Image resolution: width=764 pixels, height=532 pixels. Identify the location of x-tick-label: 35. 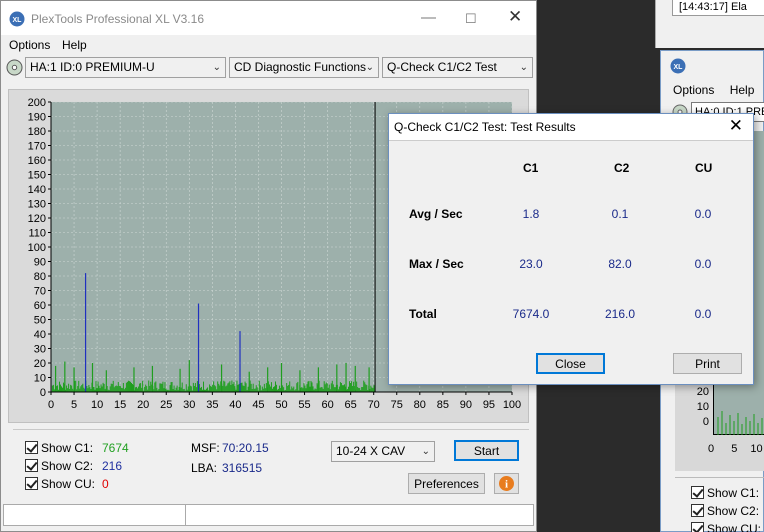
(212, 405).